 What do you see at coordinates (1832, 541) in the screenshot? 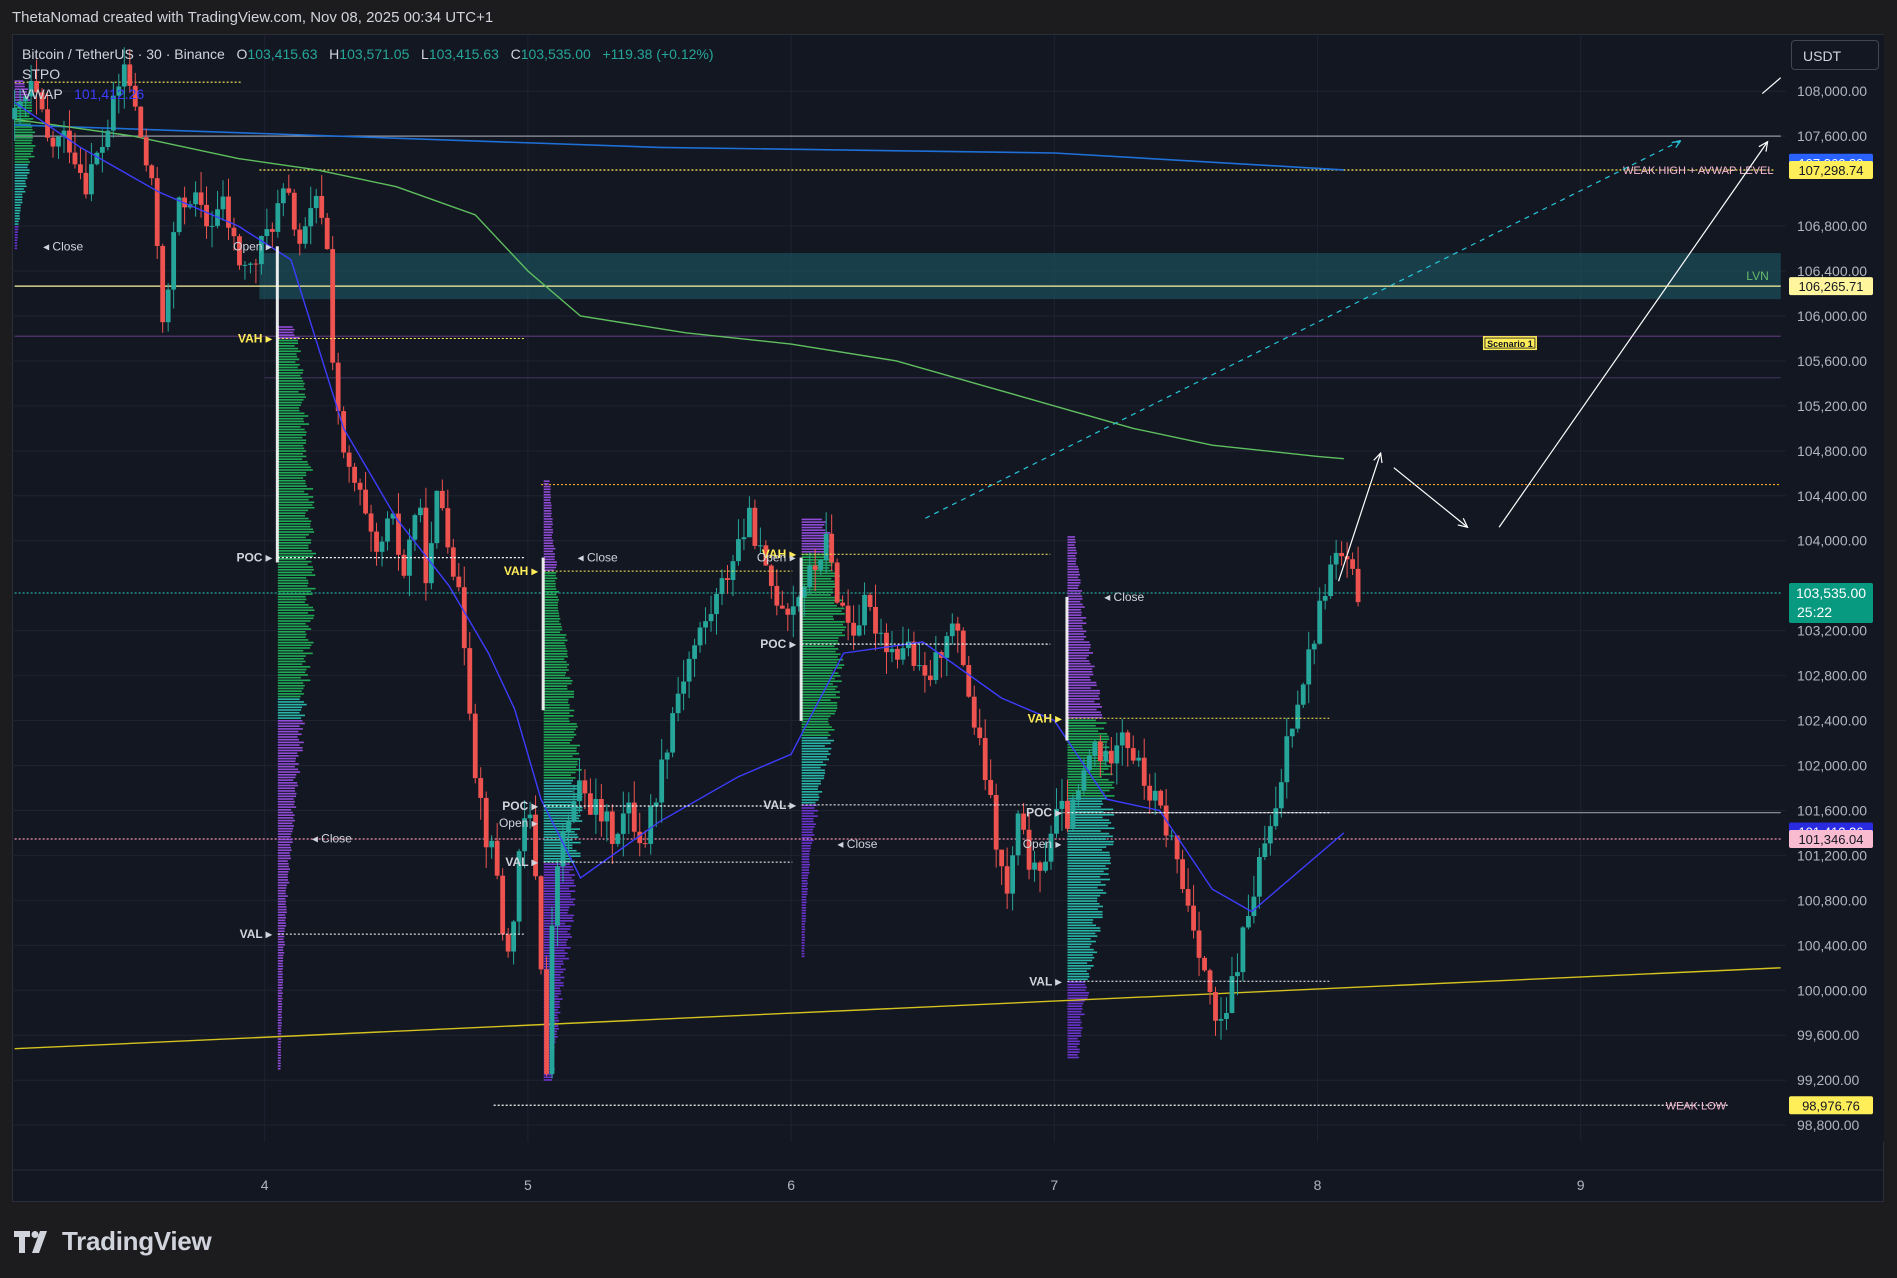
I see `price-tick-label: 104,000.00` at bounding box center [1832, 541].